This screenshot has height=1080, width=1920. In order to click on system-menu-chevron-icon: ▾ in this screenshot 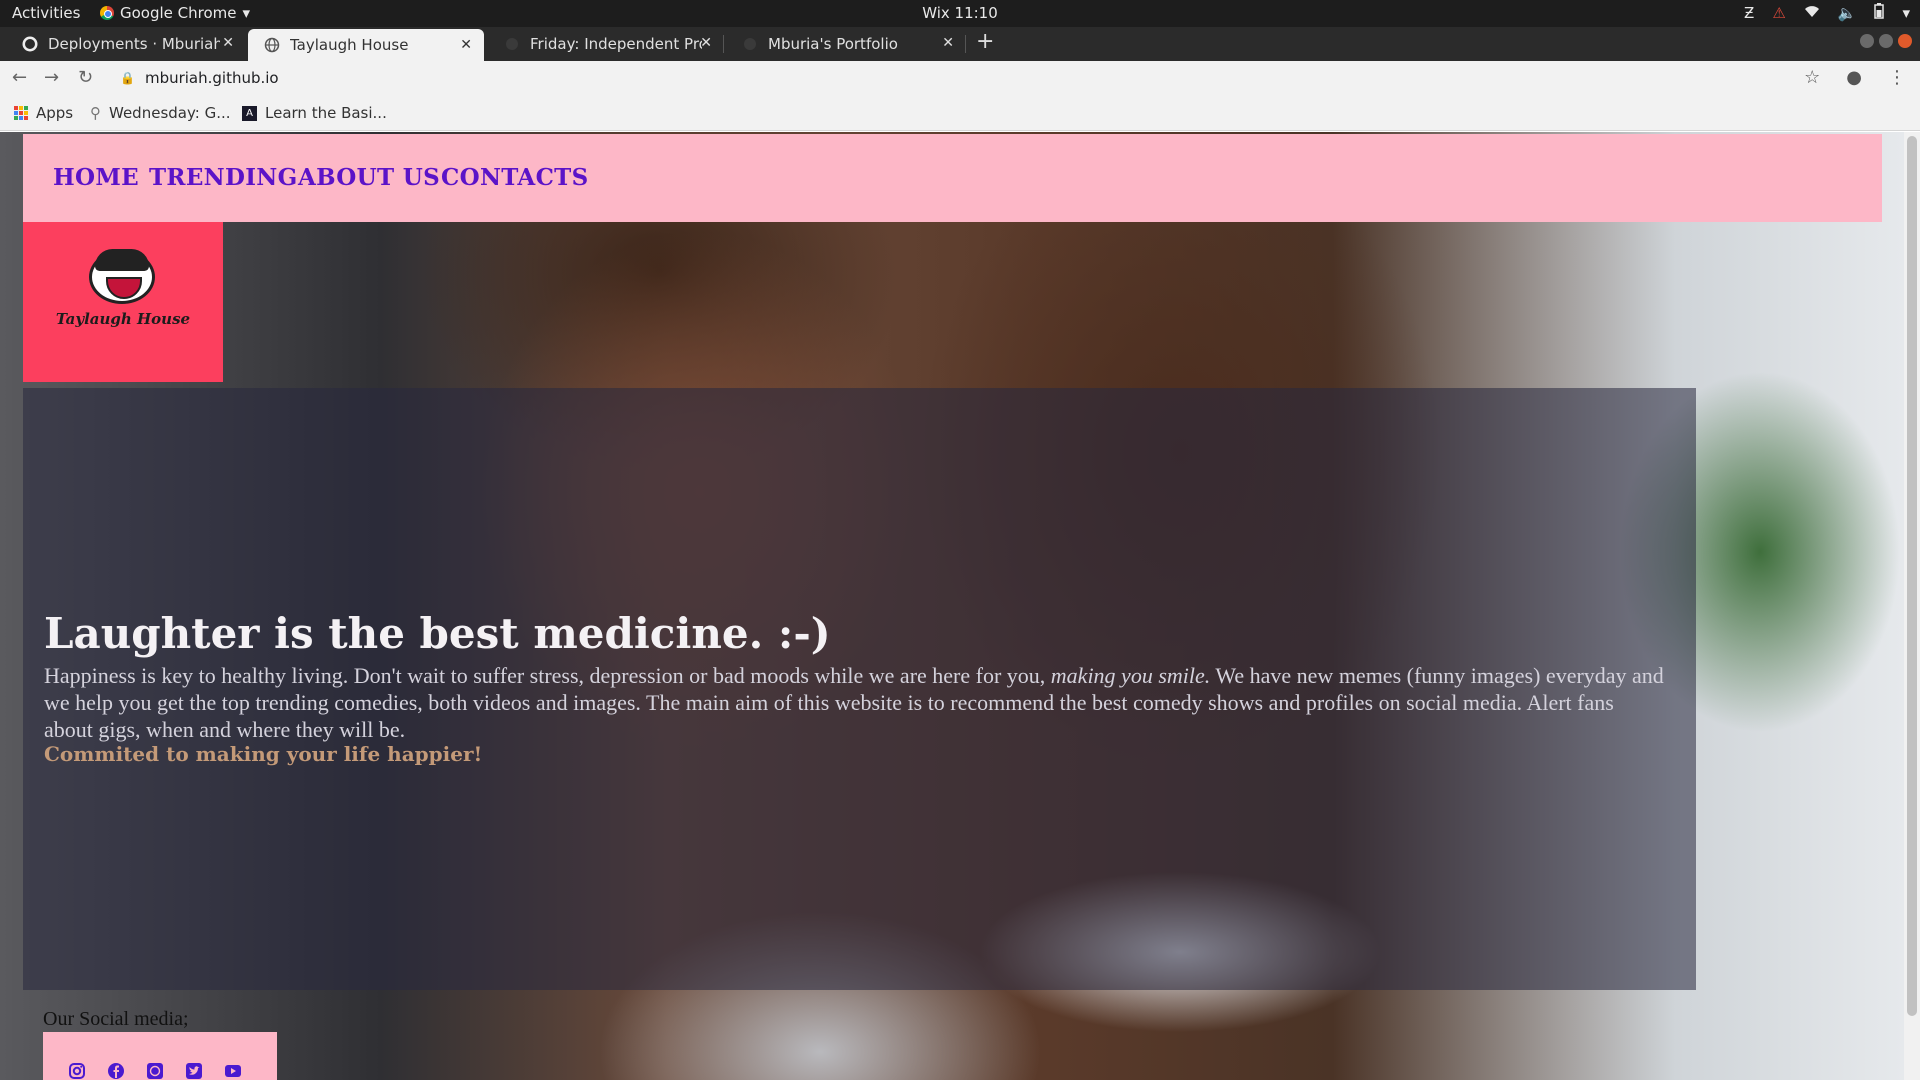, I will do `click(1906, 13)`.